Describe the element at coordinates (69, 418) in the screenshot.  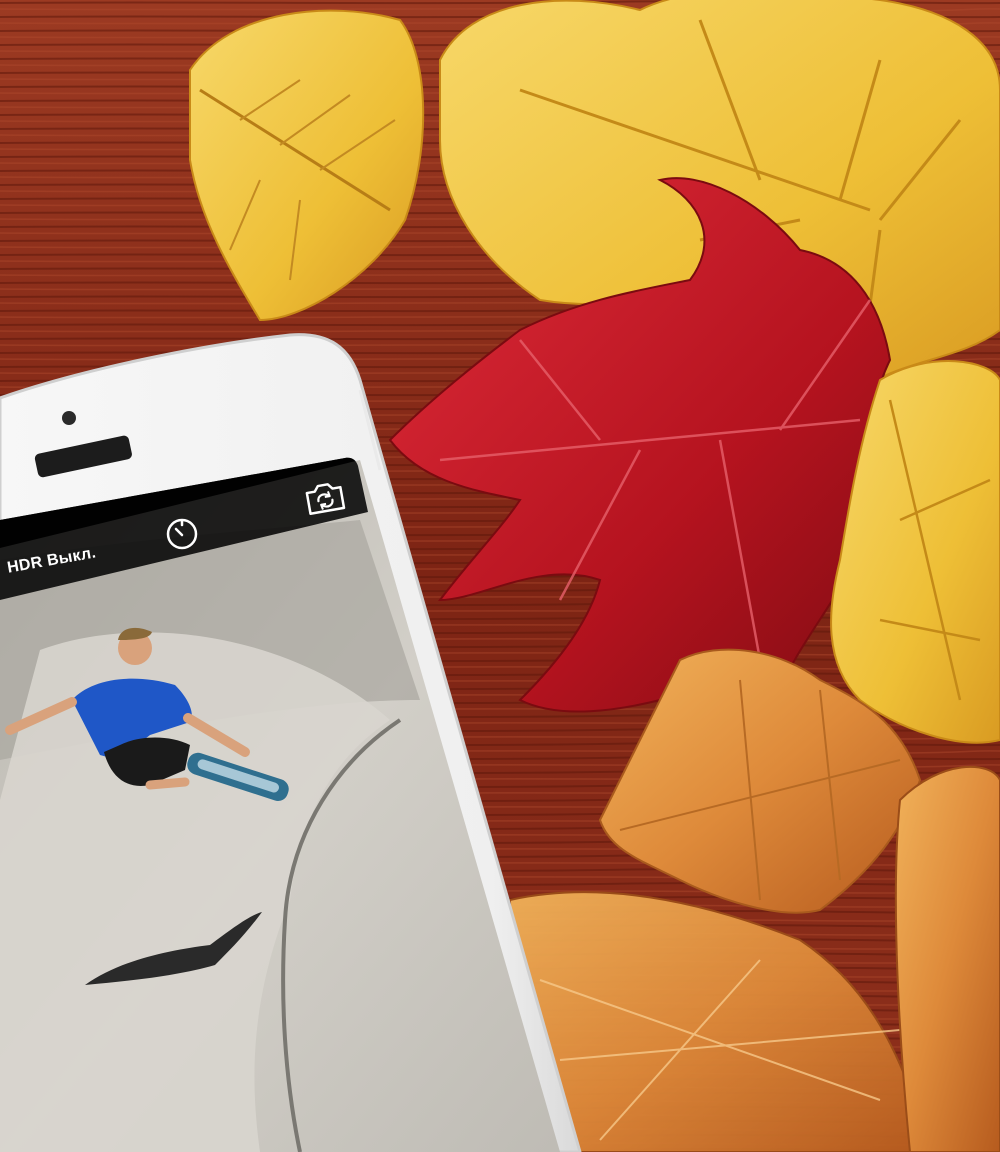
I see `front-camera` at that location.